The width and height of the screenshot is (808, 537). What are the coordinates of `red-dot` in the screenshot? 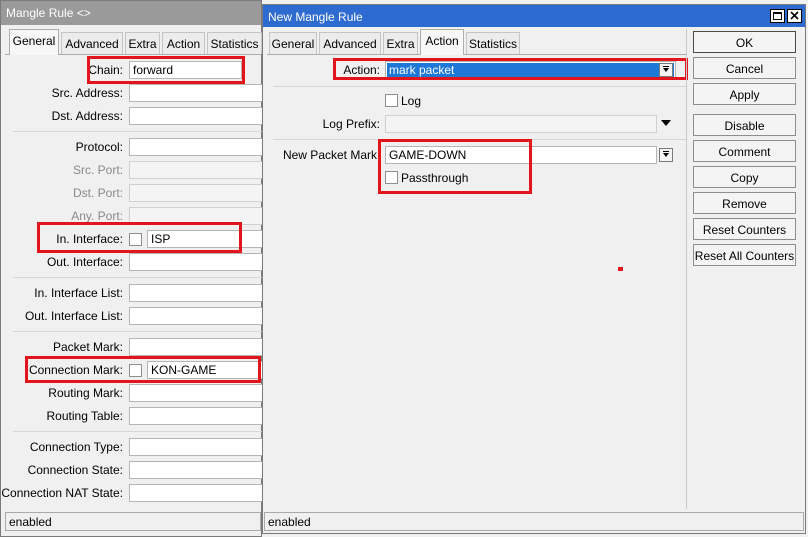 It's located at (620, 269).